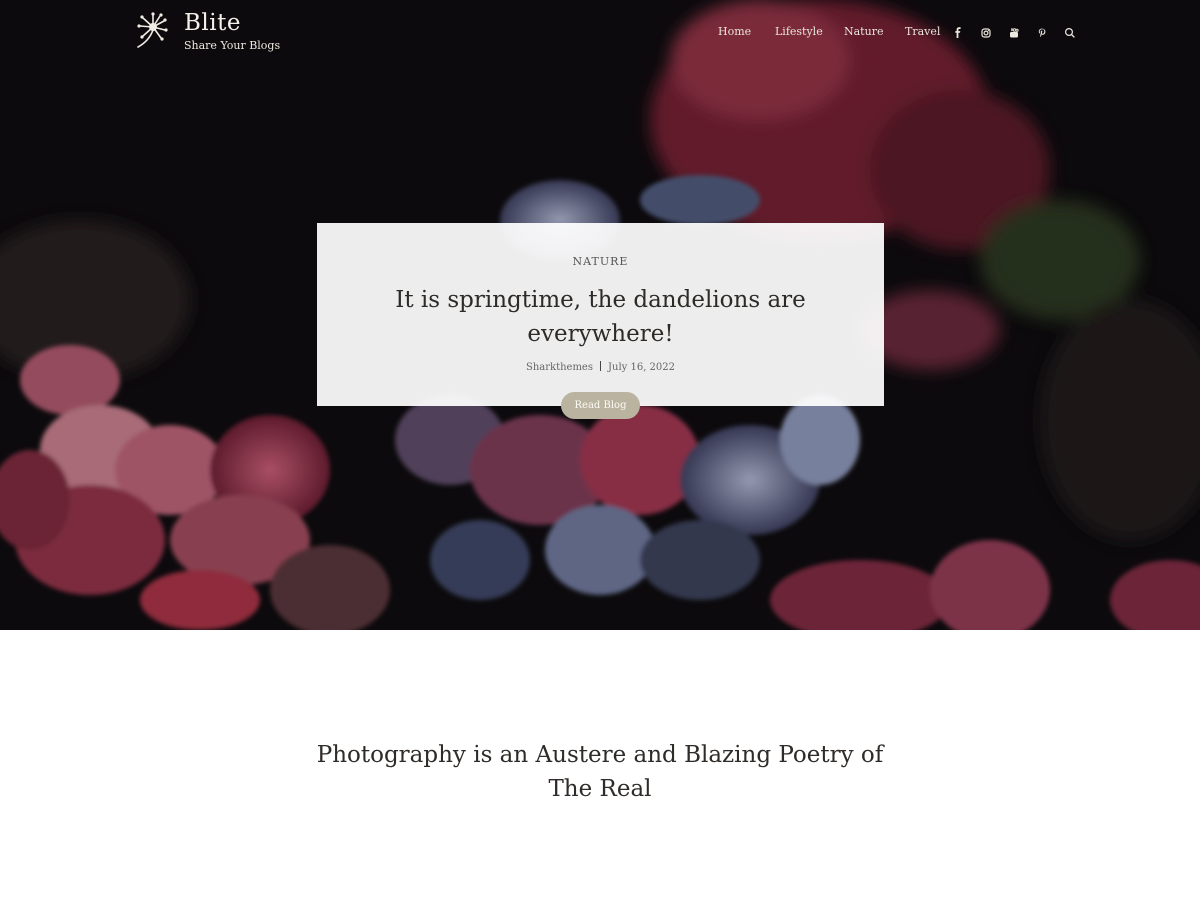  Describe the element at coordinates (922, 31) in the screenshot. I see `nav-item-travel: Travel` at that location.